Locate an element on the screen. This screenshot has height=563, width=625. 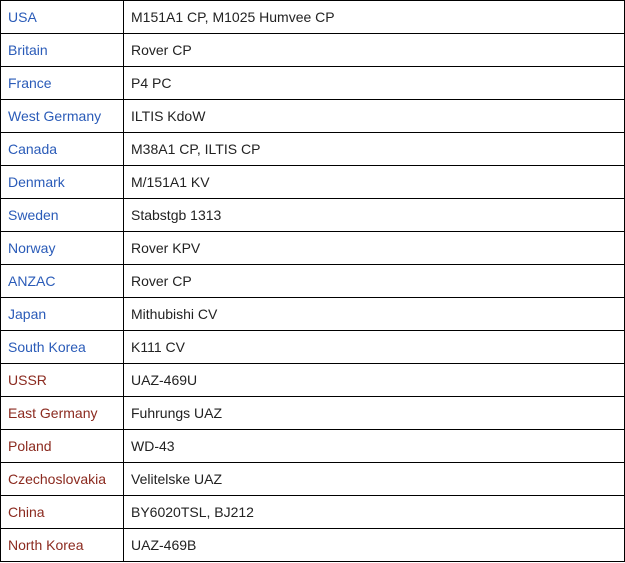
country-cell: China is located at coordinates (62, 512).